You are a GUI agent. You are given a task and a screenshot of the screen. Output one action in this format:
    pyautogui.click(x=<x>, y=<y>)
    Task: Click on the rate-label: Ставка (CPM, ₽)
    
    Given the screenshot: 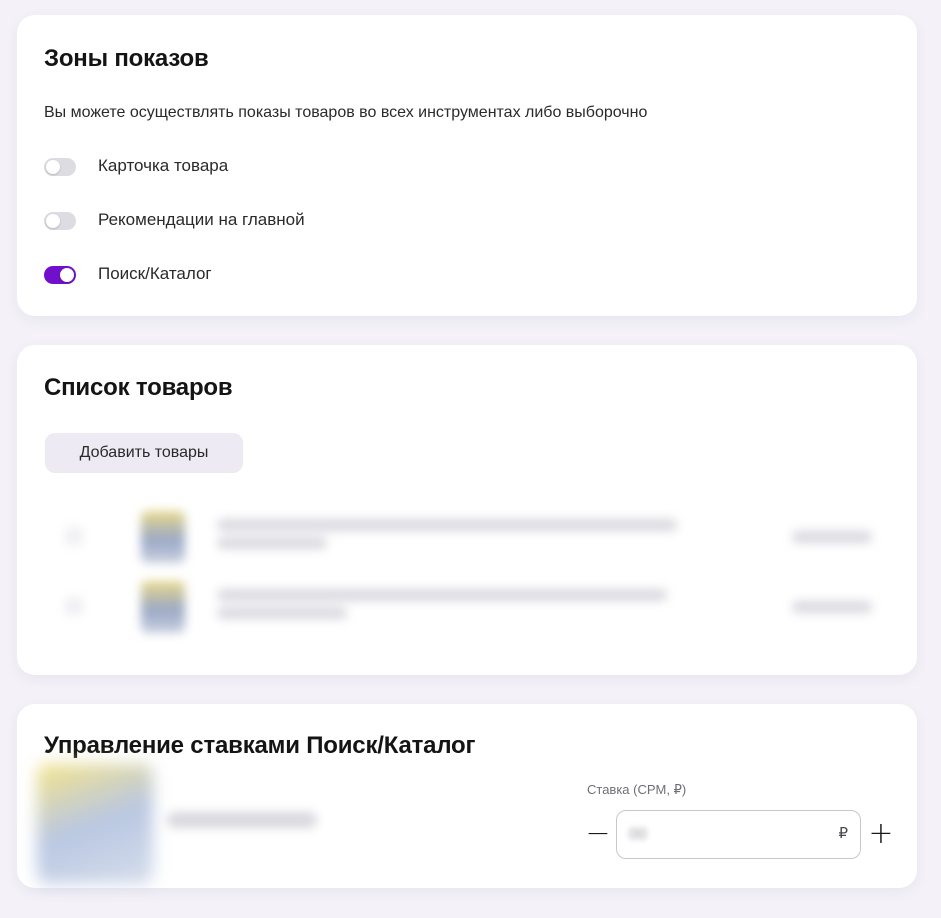 What is the action you would take?
    pyautogui.click(x=637, y=789)
    